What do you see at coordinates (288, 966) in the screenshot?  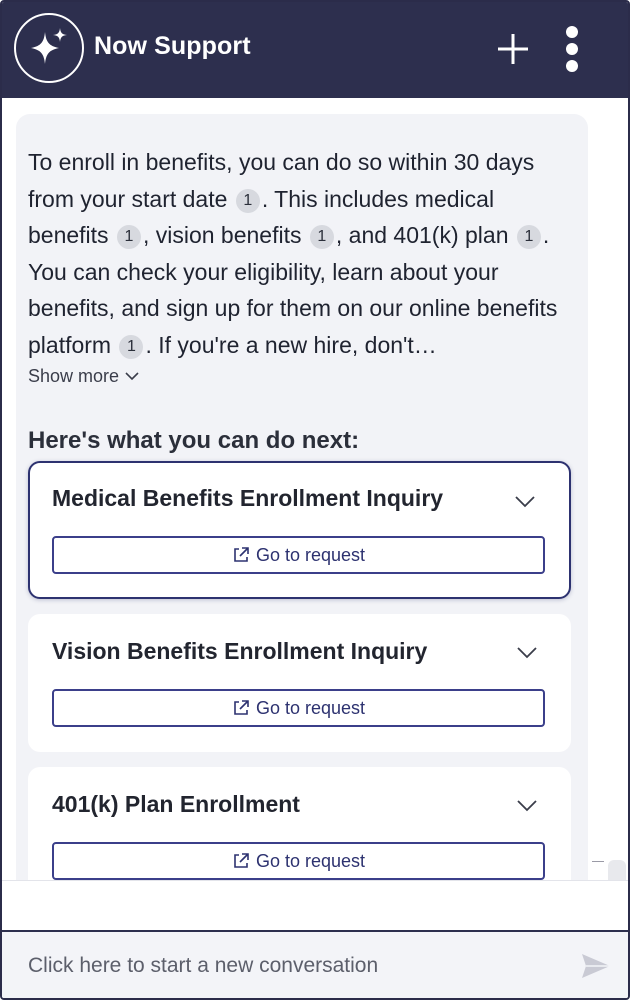 I see `new-conversation-input: Click here to start a new conversation` at bounding box center [288, 966].